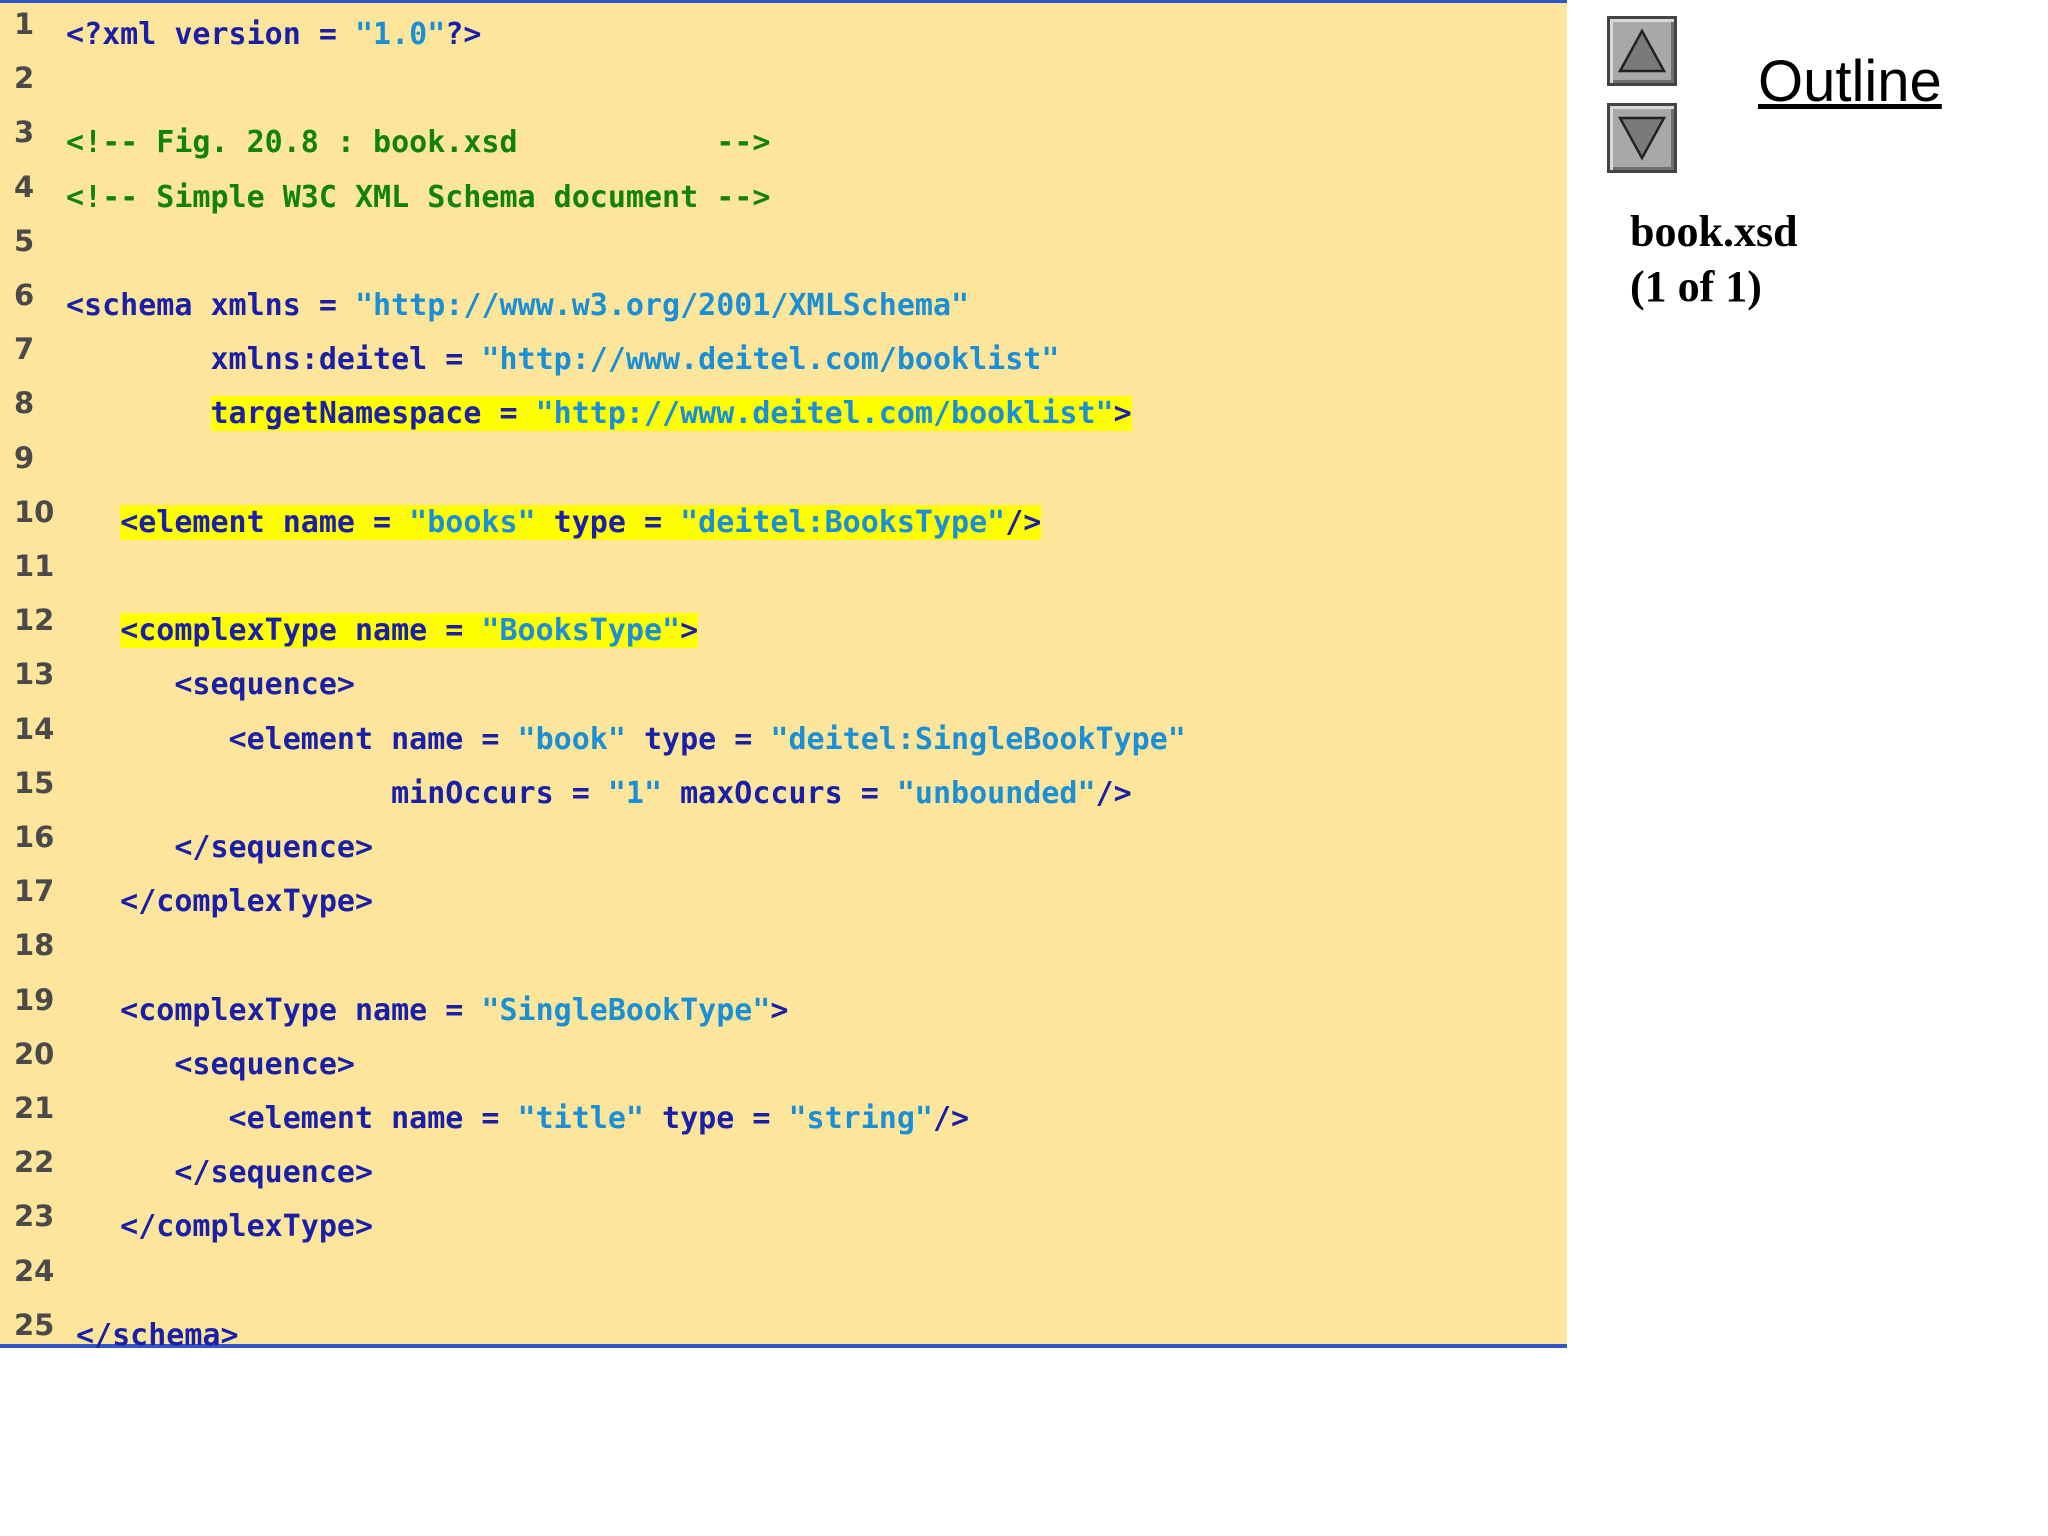 This screenshot has width=2048, height=1536. Describe the element at coordinates (34, 1324) in the screenshot. I see `line-number: 25` at that location.